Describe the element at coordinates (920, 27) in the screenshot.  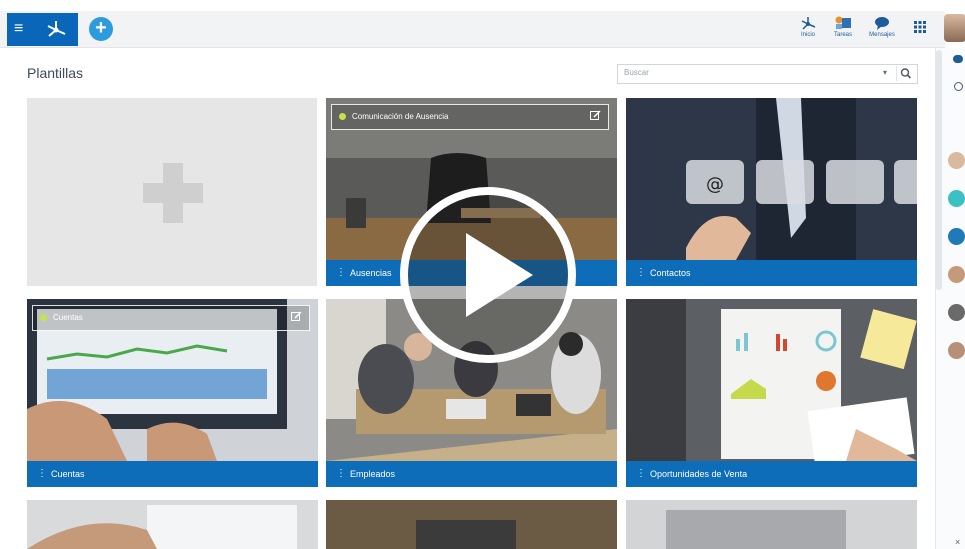
I see `apps-grid-icon` at that location.